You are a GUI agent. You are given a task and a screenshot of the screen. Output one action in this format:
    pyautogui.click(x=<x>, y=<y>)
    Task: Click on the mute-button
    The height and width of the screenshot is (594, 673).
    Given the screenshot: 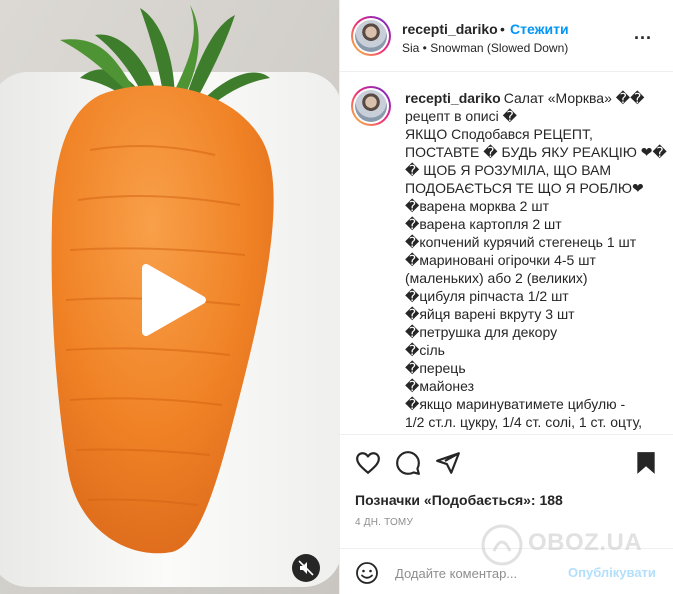 What is the action you would take?
    pyautogui.click(x=306, y=568)
    